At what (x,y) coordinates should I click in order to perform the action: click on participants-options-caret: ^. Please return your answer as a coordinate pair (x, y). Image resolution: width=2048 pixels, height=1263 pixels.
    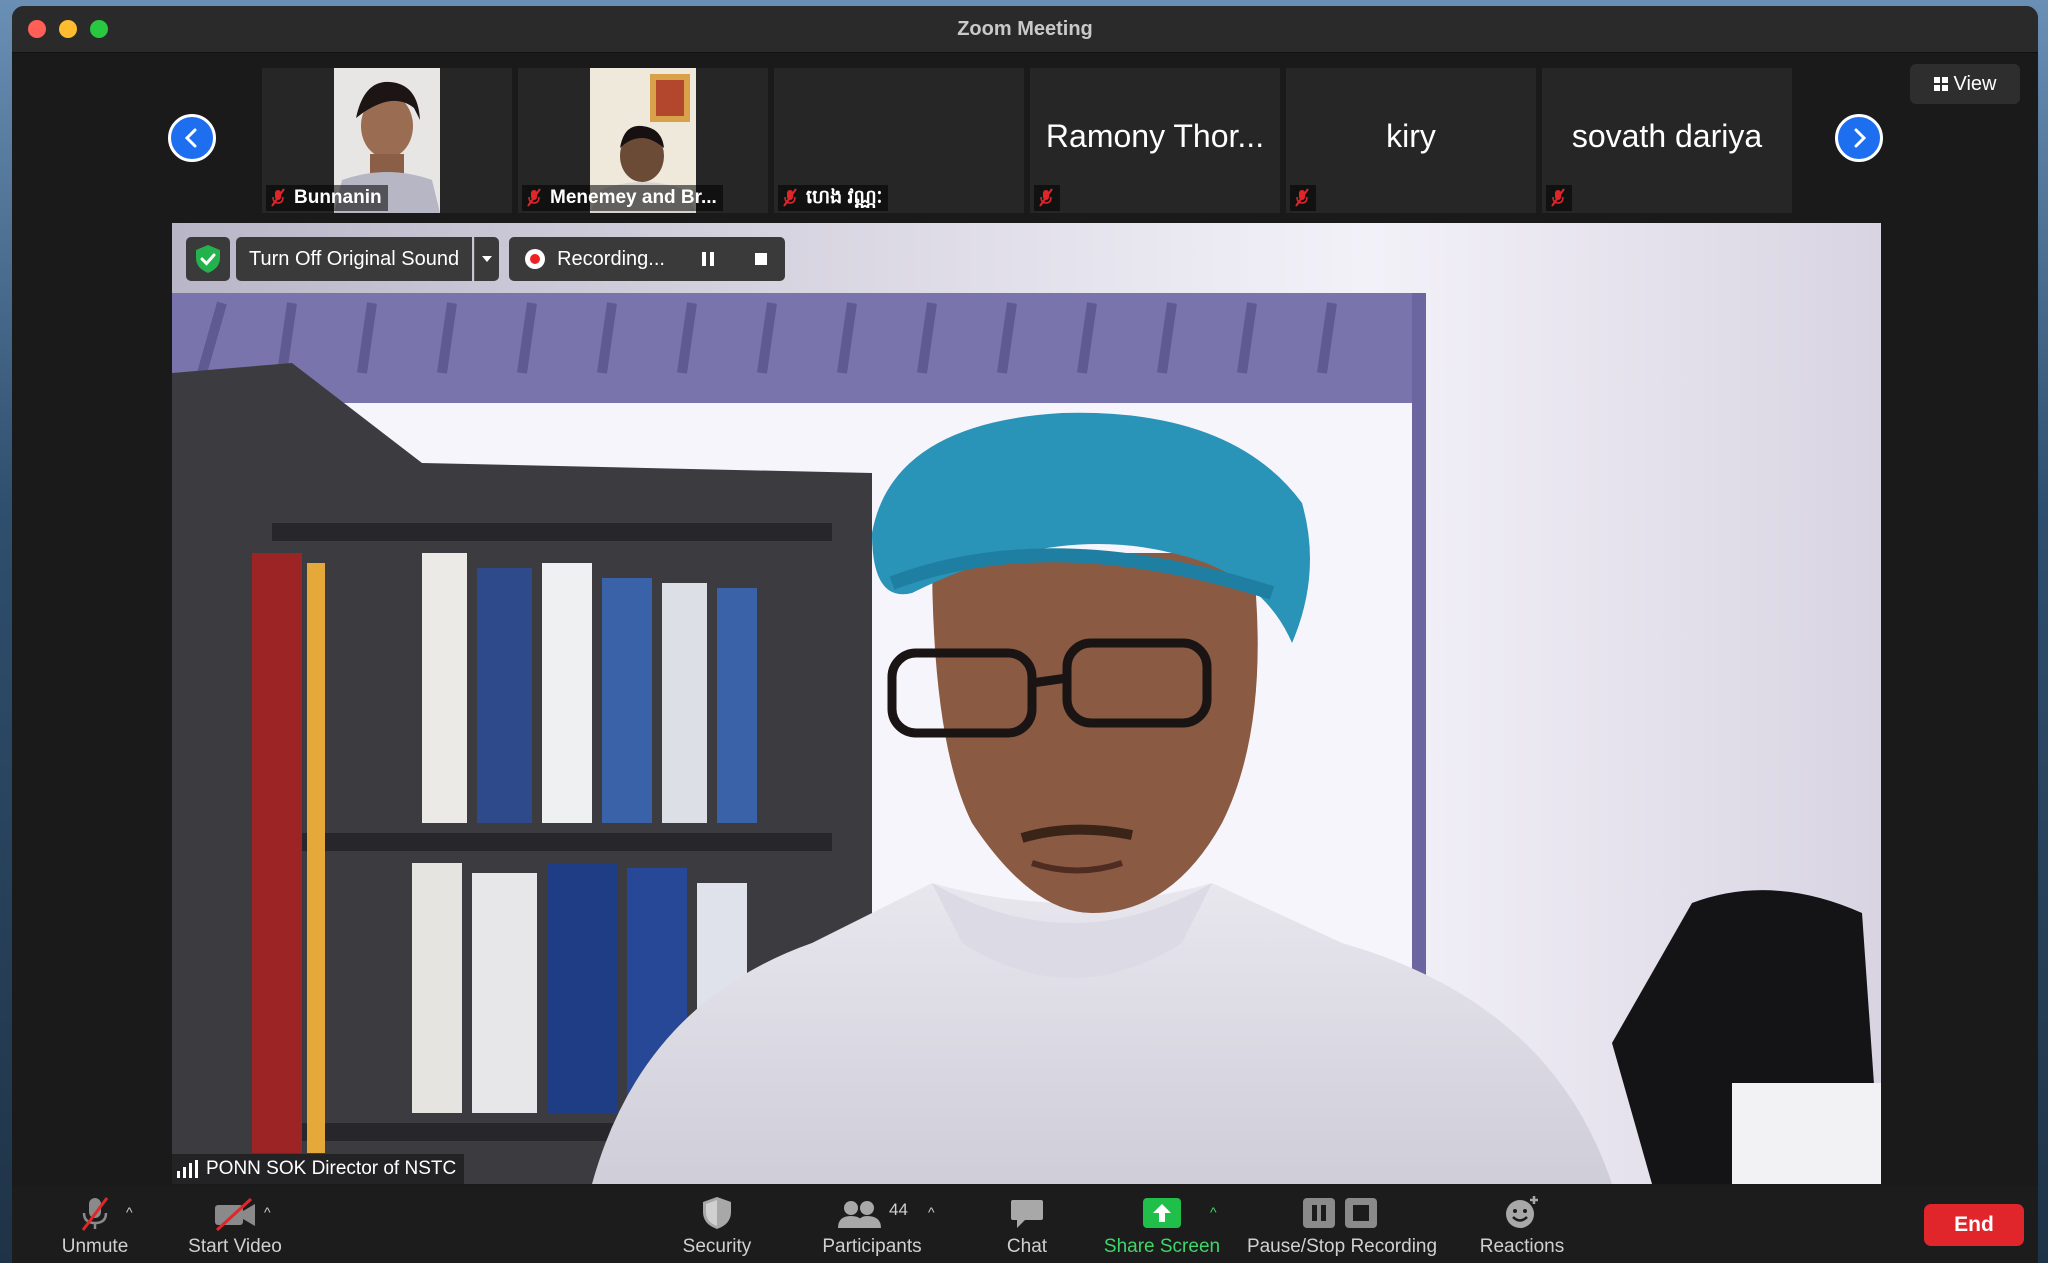
    Looking at the image, I should click on (931, 1212).